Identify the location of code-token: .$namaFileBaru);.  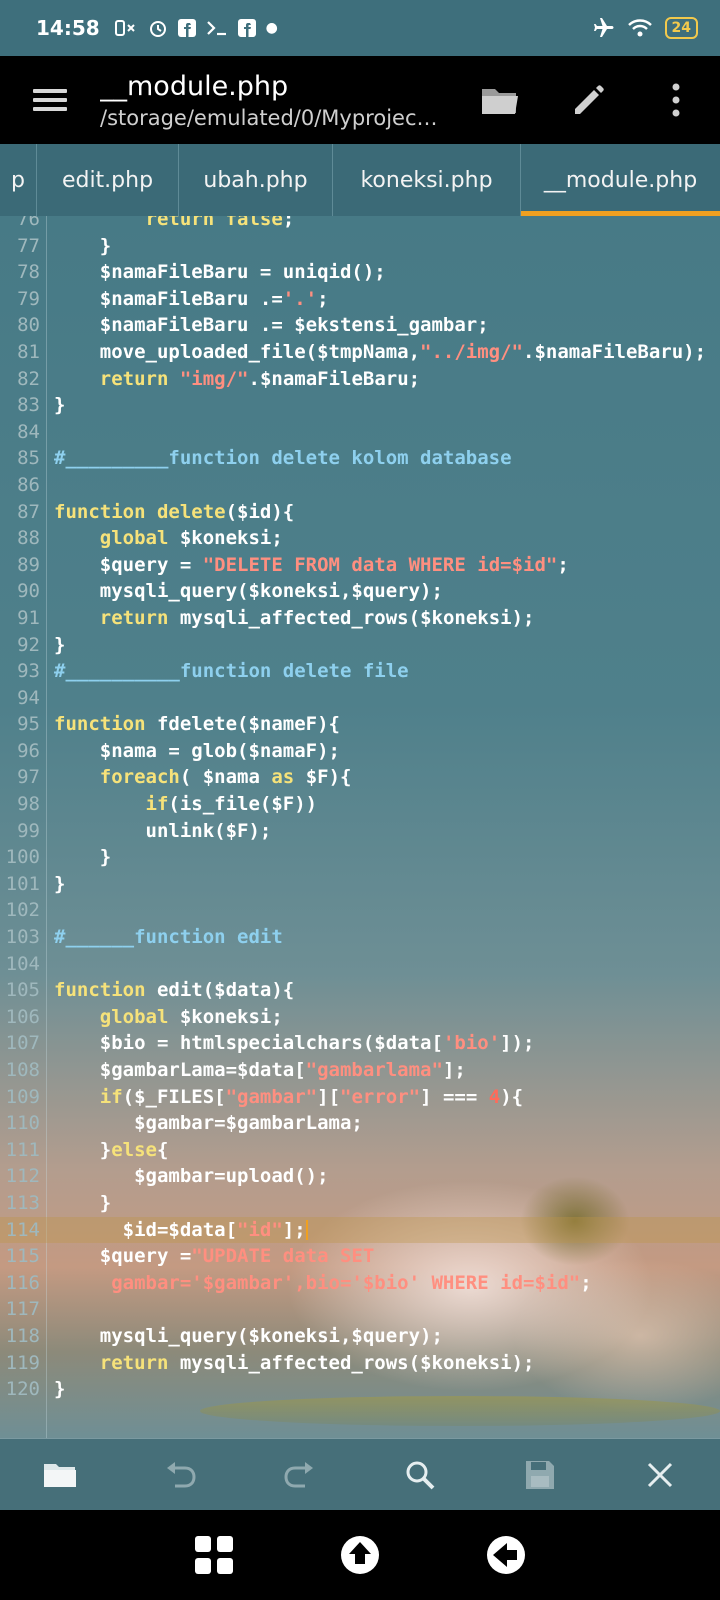
(615, 351).